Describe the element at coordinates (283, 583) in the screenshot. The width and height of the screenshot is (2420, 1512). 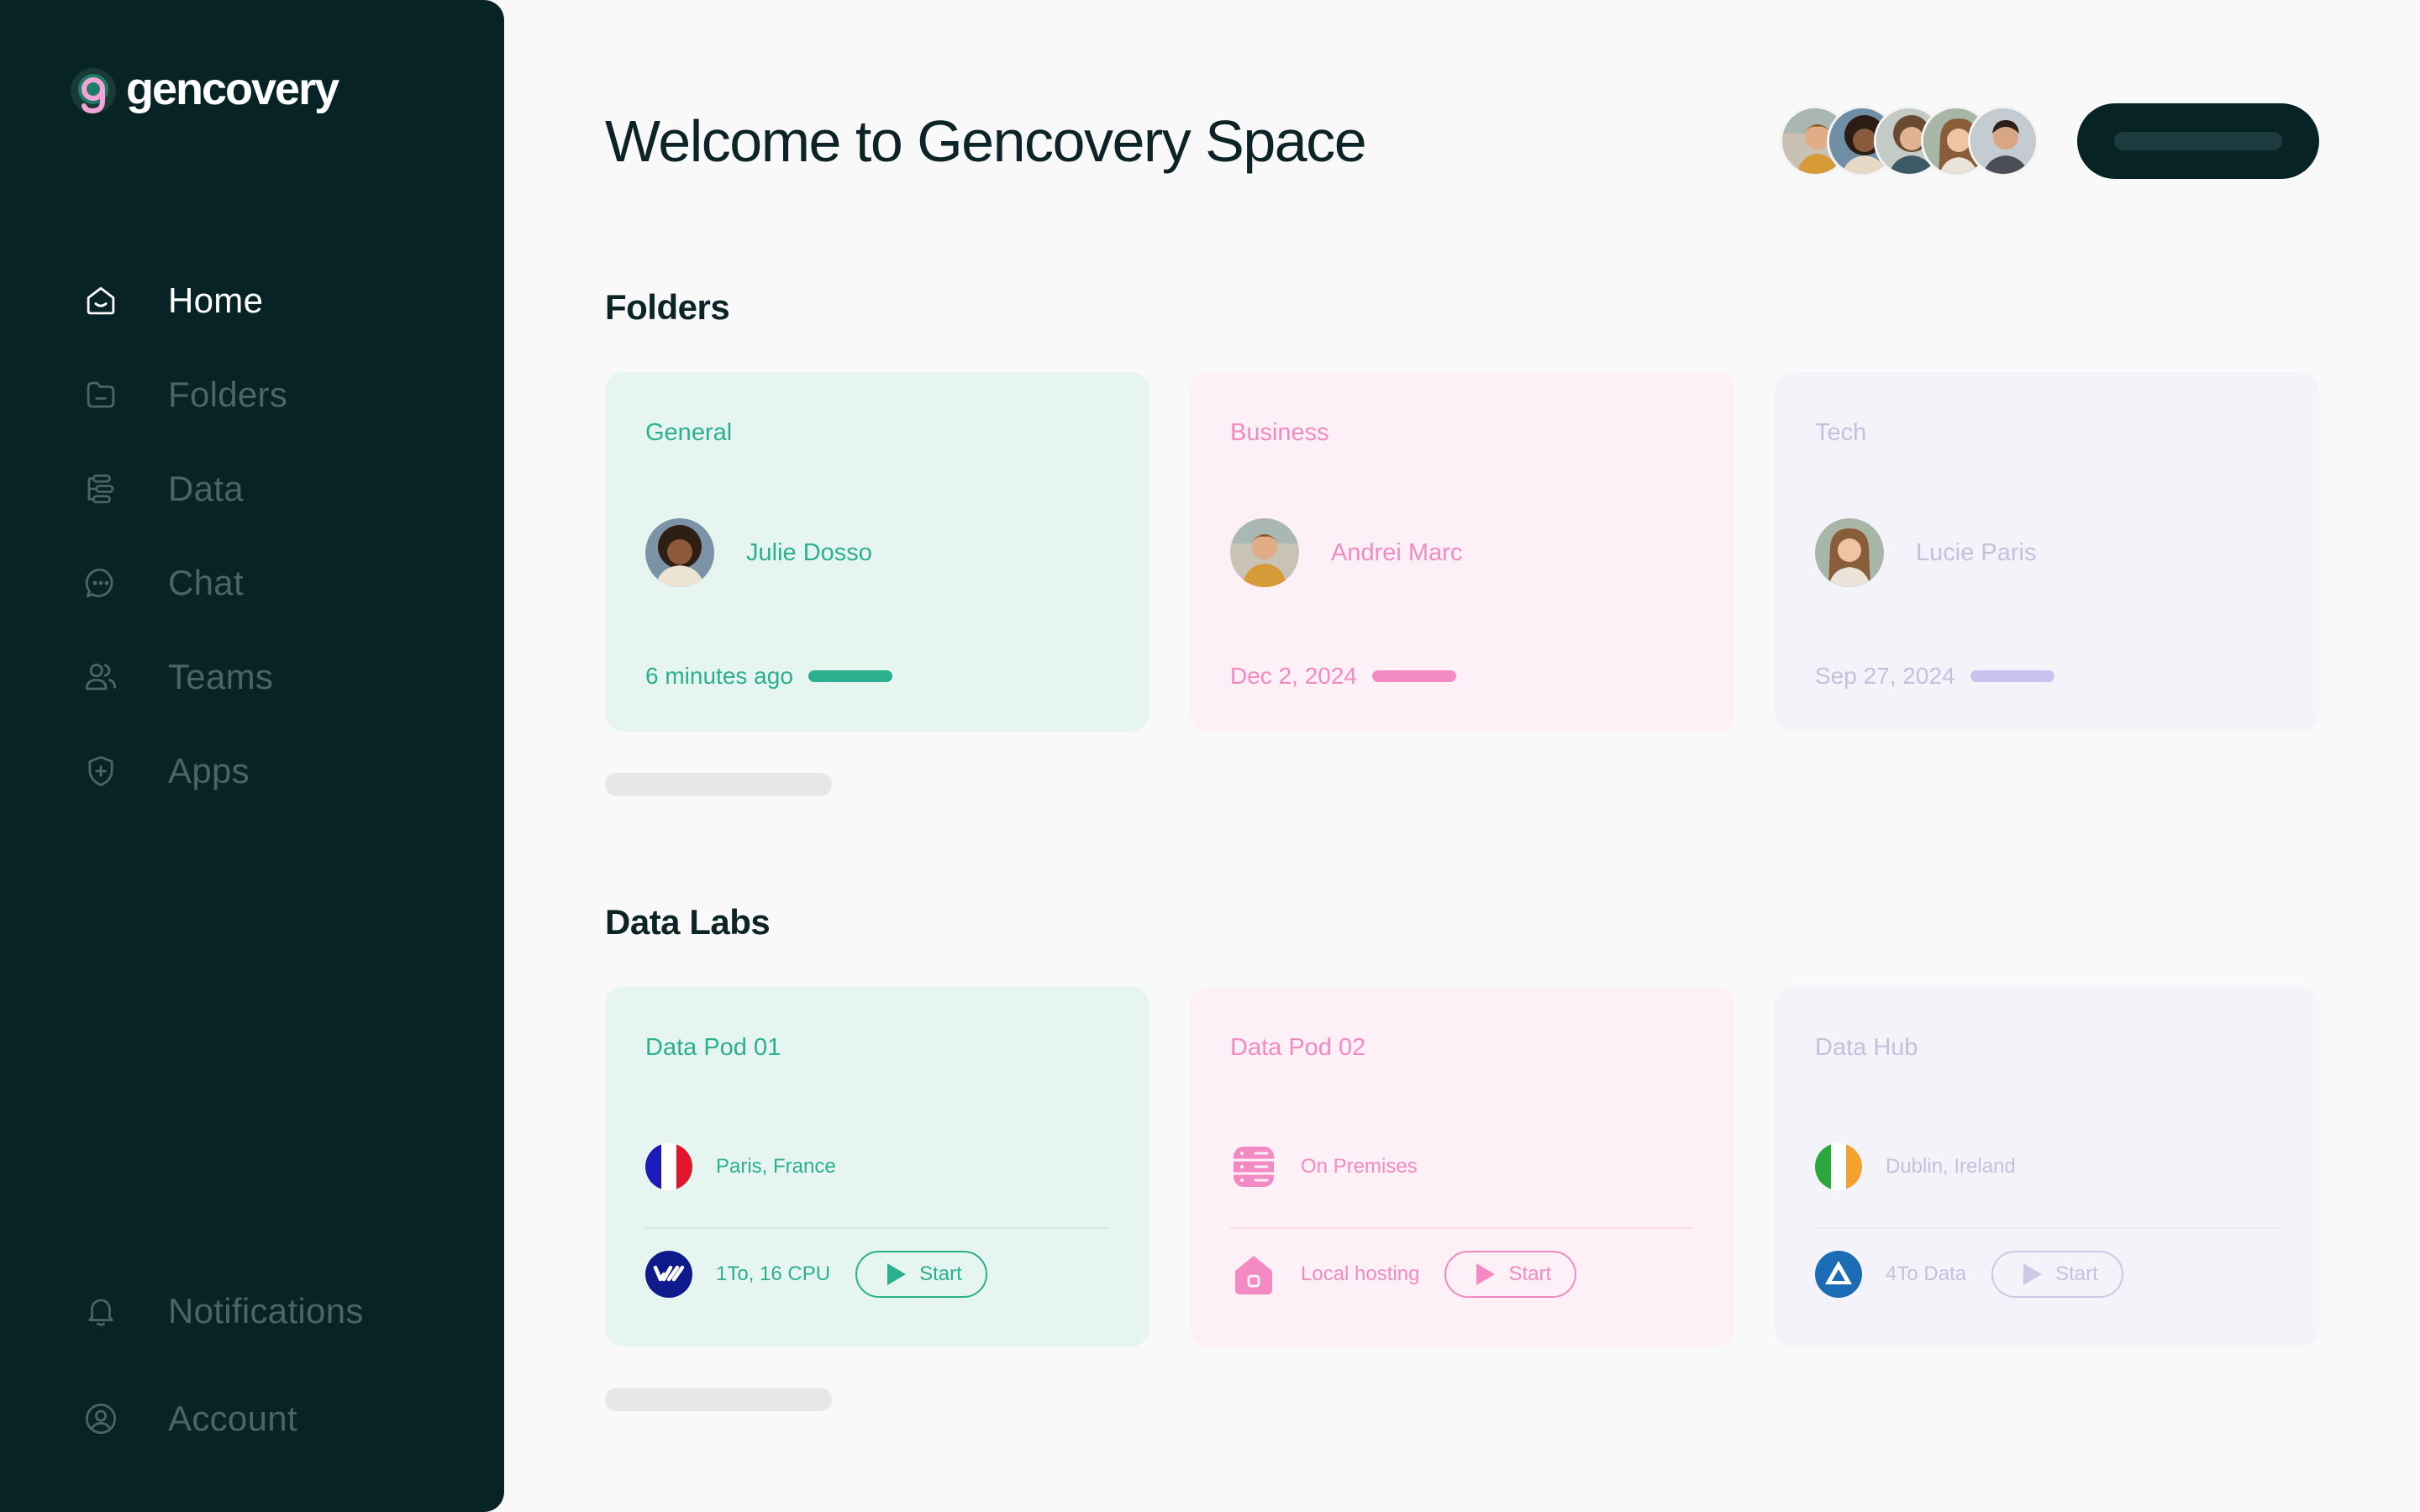
I see `sidebar-item-chat: Chat` at that location.